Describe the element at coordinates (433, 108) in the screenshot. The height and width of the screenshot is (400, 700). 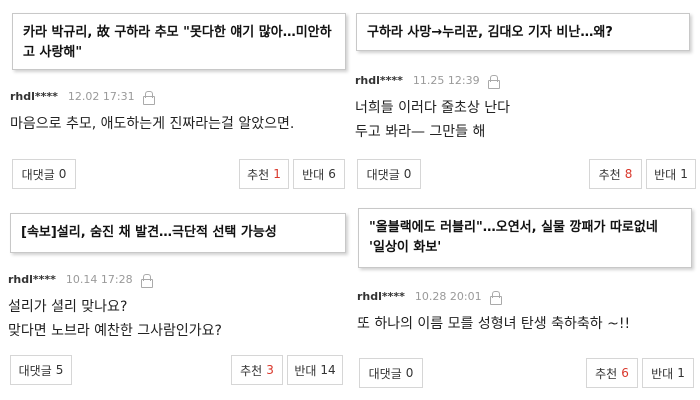
I see `comment-line: 너희들 이러다 줄초상 난다` at that location.